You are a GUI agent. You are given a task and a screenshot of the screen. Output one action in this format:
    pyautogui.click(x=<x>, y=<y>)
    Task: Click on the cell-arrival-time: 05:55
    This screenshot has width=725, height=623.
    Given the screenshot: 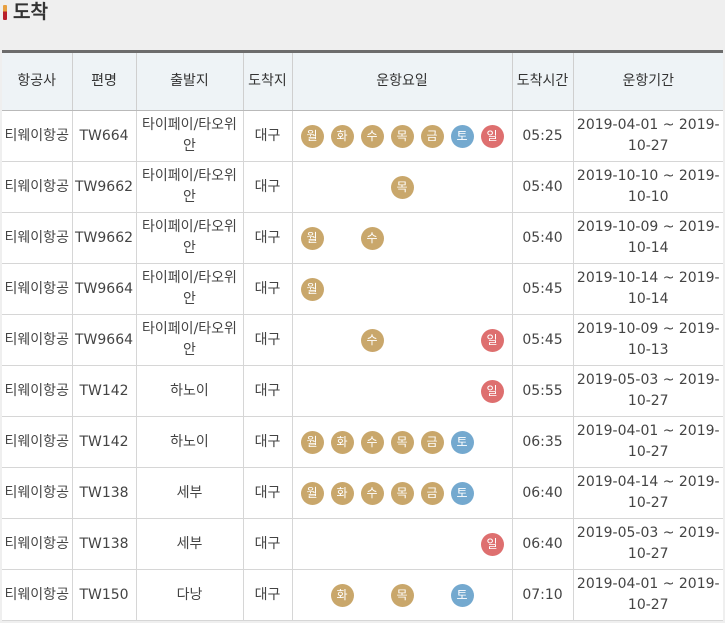 What is the action you would take?
    pyautogui.click(x=543, y=391)
    